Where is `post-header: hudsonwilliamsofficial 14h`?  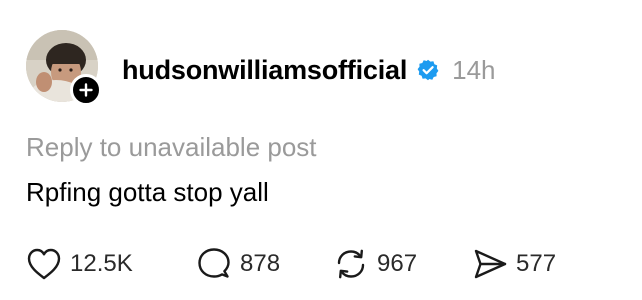
post-header: hudsonwilliamsofficial 14h is located at coordinates (309, 70).